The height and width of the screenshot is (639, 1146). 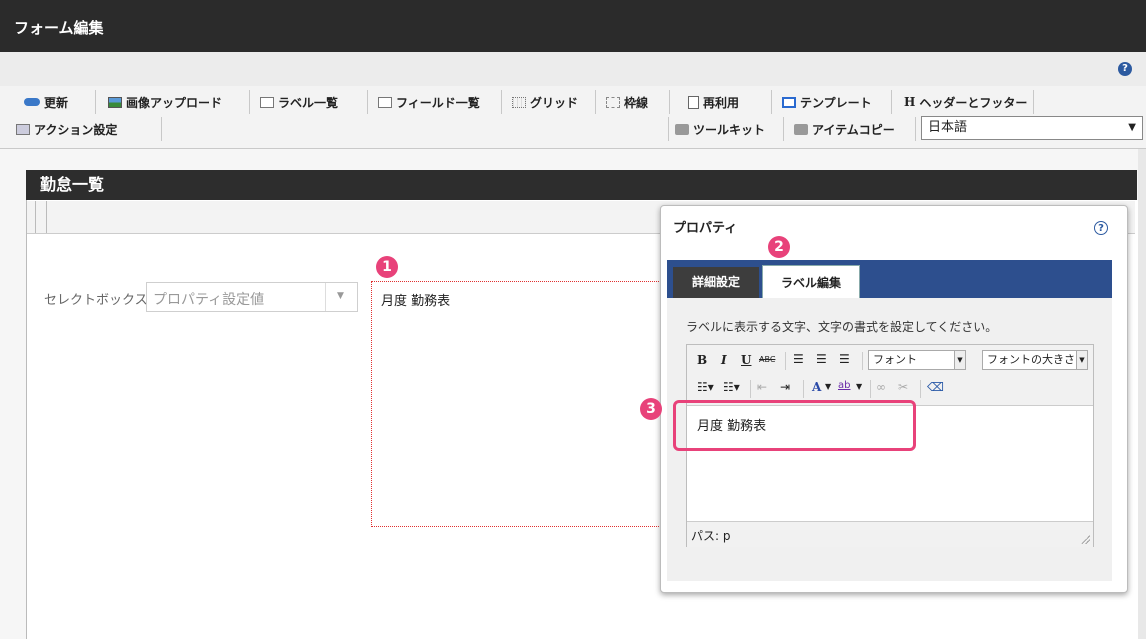 What do you see at coordinates (798, 359) in the screenshot?
I see `align-left-icon: ☰` at bounding box center [798, 359].